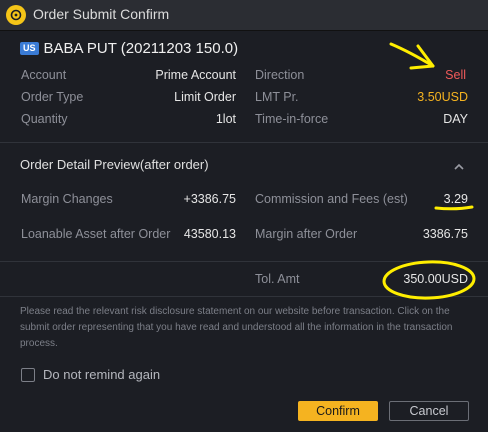  I want to click on order-type-label: Order Type, so click(52, 97).